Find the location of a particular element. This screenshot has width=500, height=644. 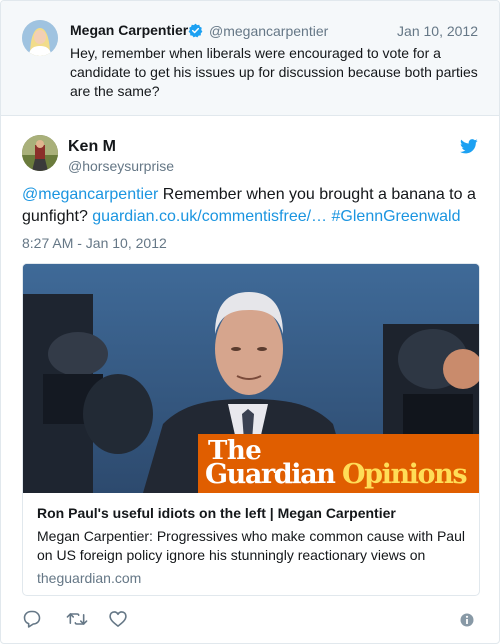

info-icon is located at coordinates (467, 620).